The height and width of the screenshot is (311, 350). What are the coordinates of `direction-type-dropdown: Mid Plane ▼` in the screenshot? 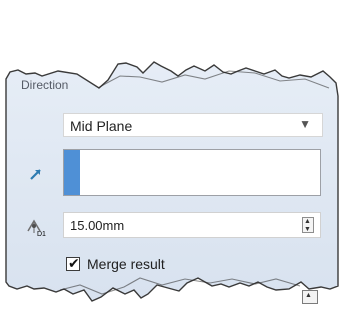 It's located at (193, 125).